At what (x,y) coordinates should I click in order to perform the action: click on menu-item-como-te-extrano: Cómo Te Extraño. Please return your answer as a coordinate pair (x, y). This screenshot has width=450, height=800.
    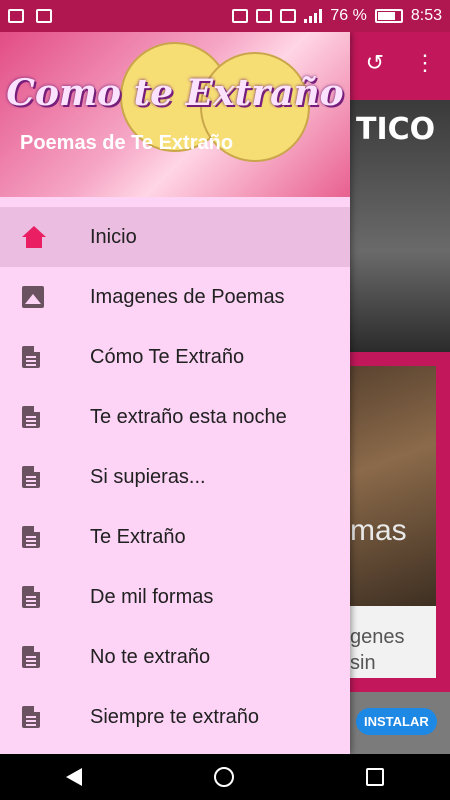
    Looking at the image, I should click on (175, 357).